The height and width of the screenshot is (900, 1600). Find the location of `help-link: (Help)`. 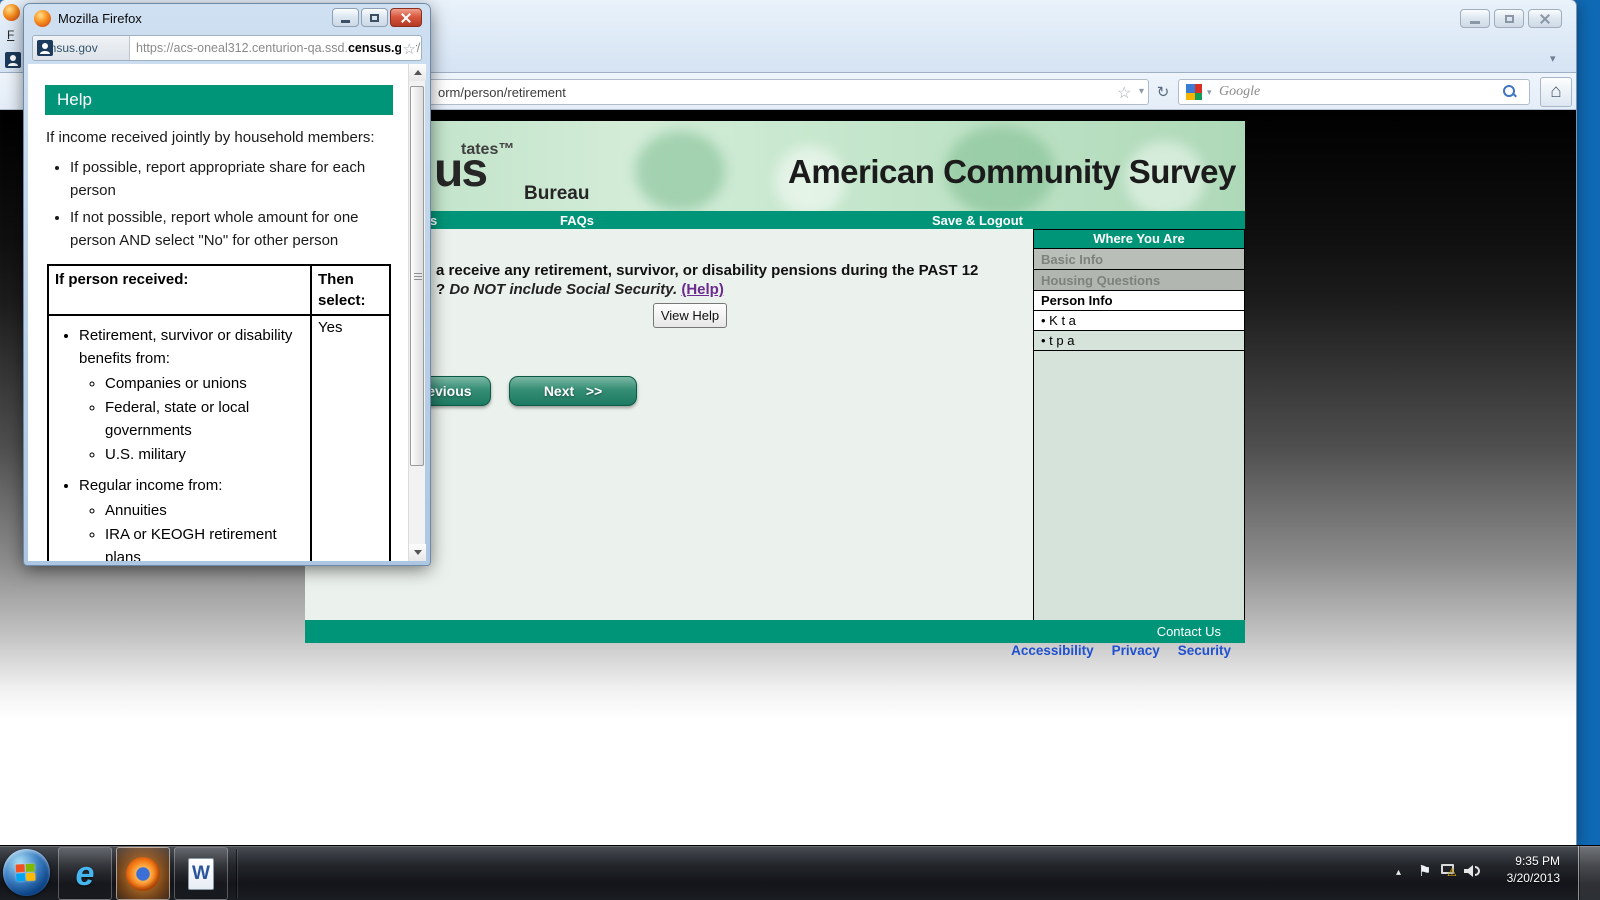

help-link: (Help) is located at coordinates (702, 289).